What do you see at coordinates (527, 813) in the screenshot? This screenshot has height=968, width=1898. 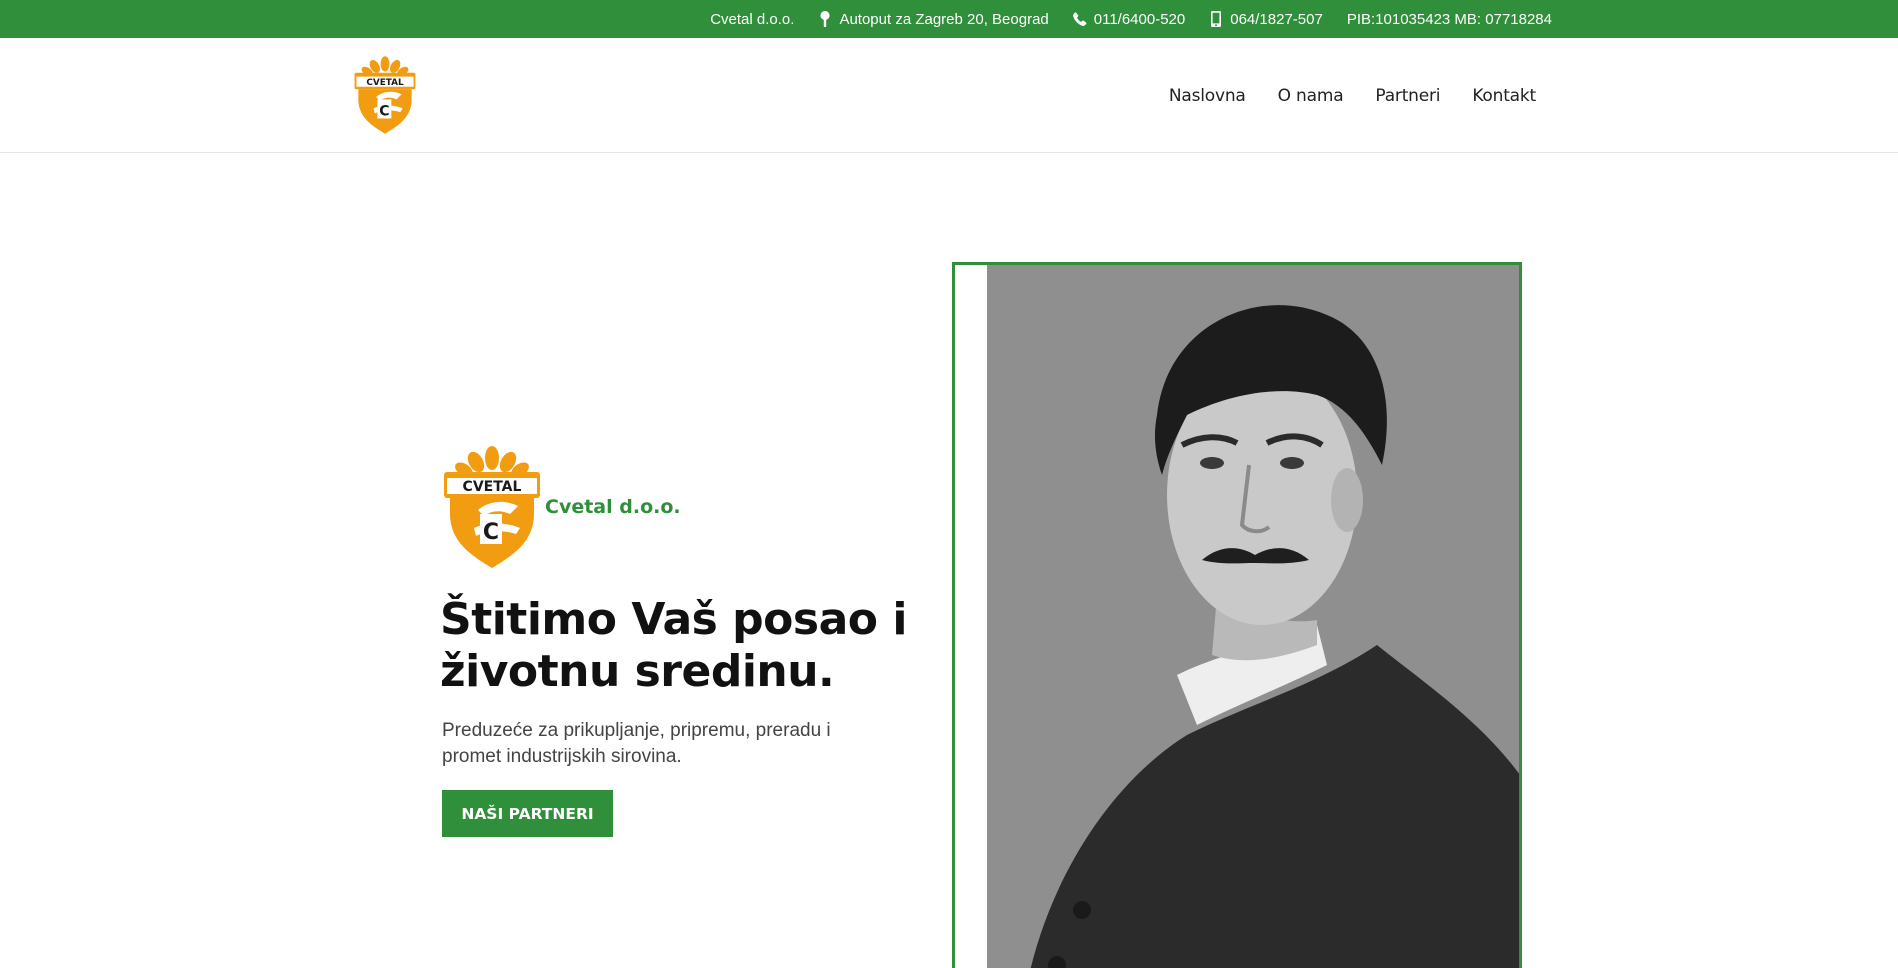 I see `partners-button: NAŠI PARTNERI` at bounding box center [527, 813].